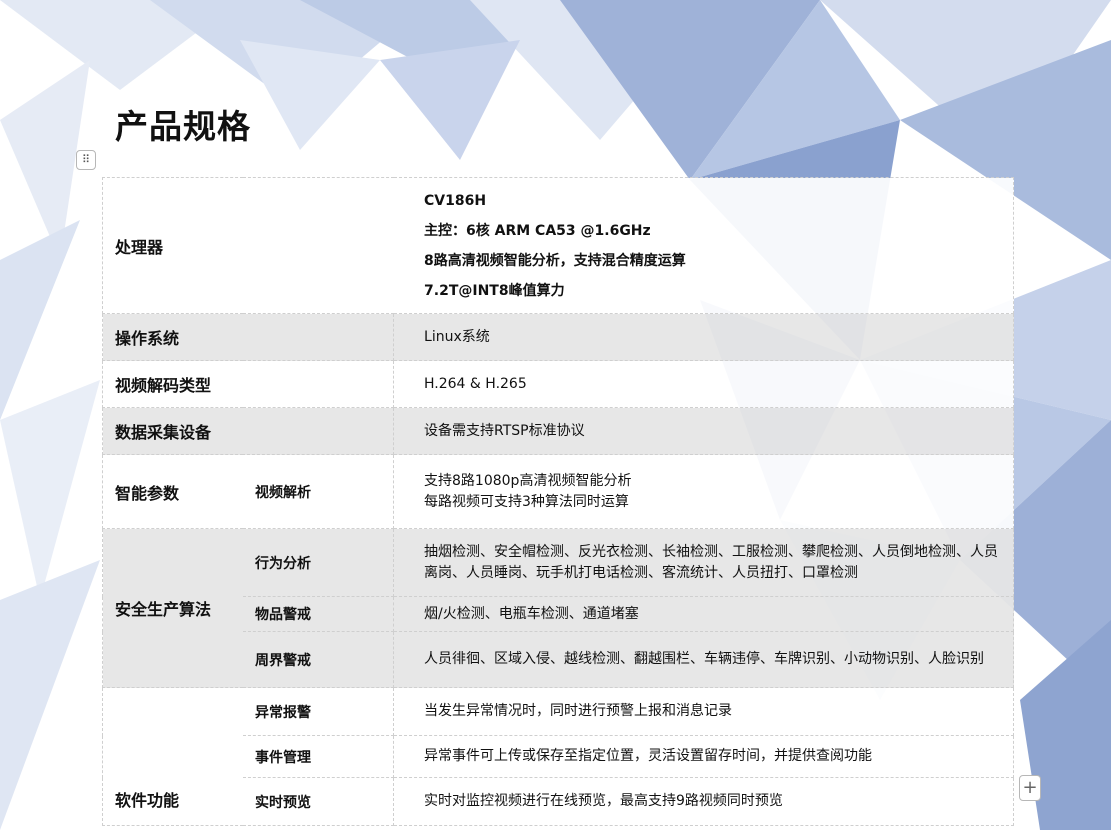 This screenshot has width=1111, height=830. Describe the element at coordinates (248, 431) in the screenshot. I see `row-label-capture: 数据采集设备` at that location.